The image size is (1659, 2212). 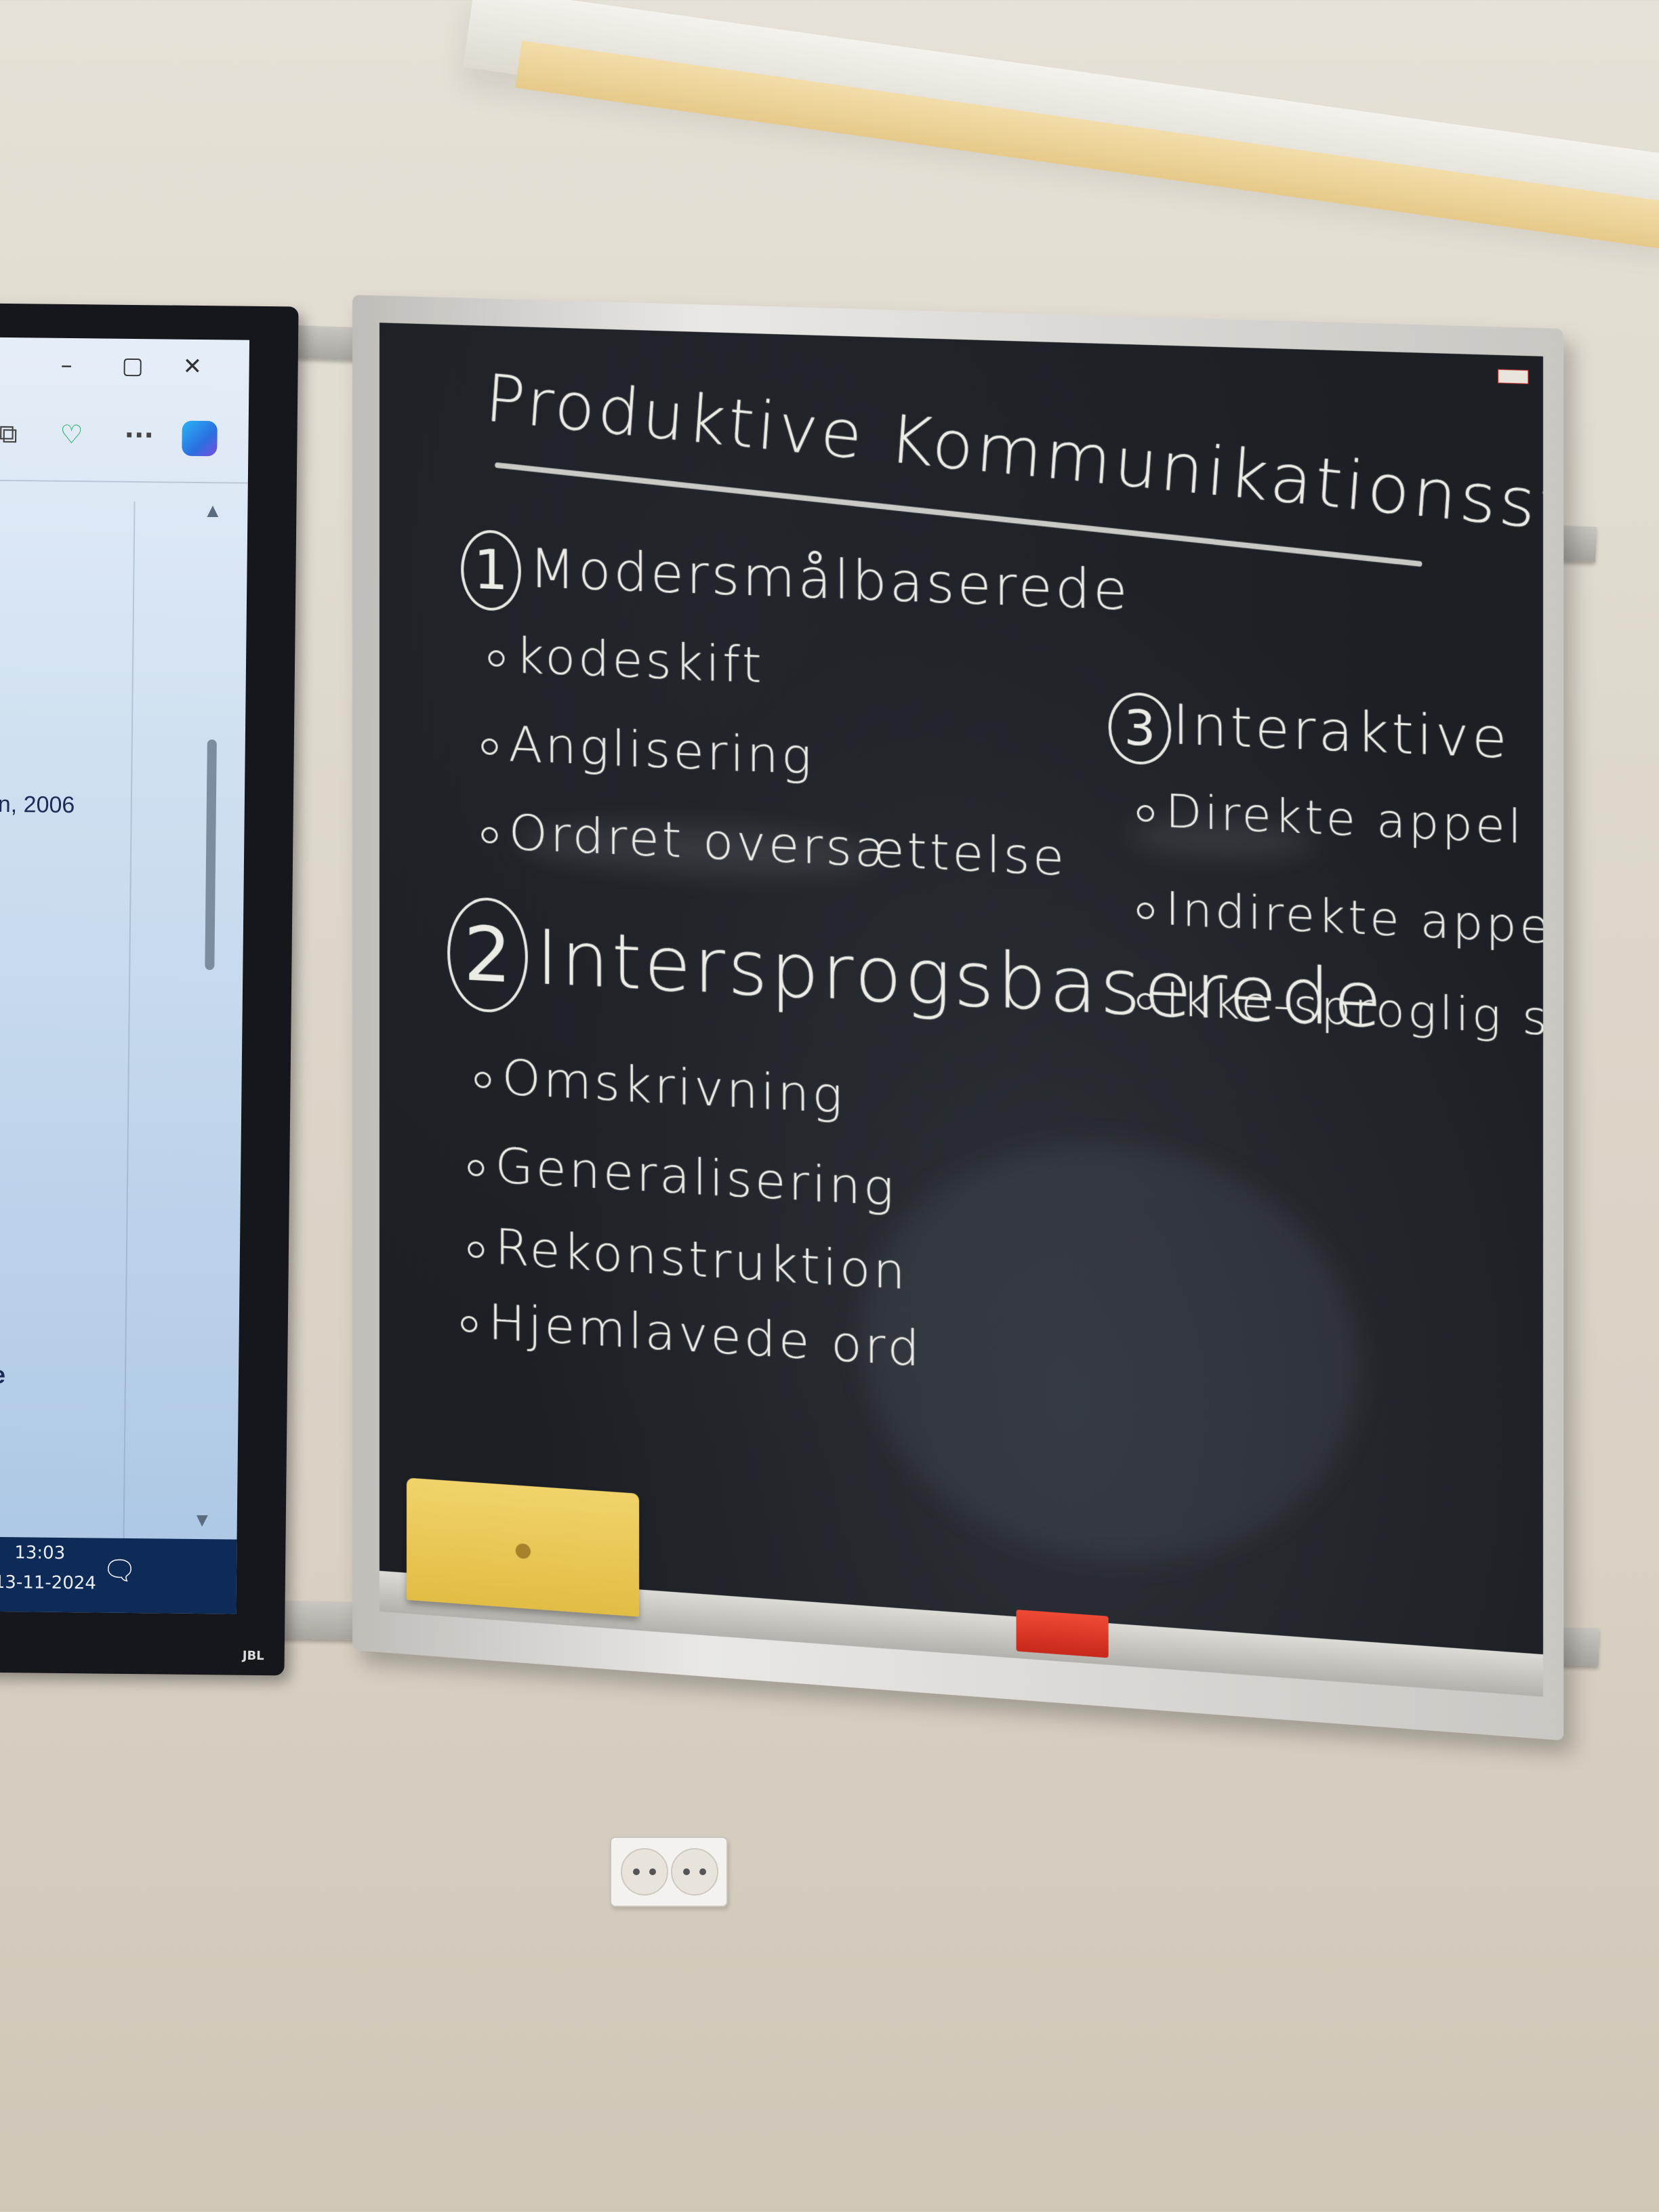 I want to click on sponge-hole, so click(x=524, y=1551).